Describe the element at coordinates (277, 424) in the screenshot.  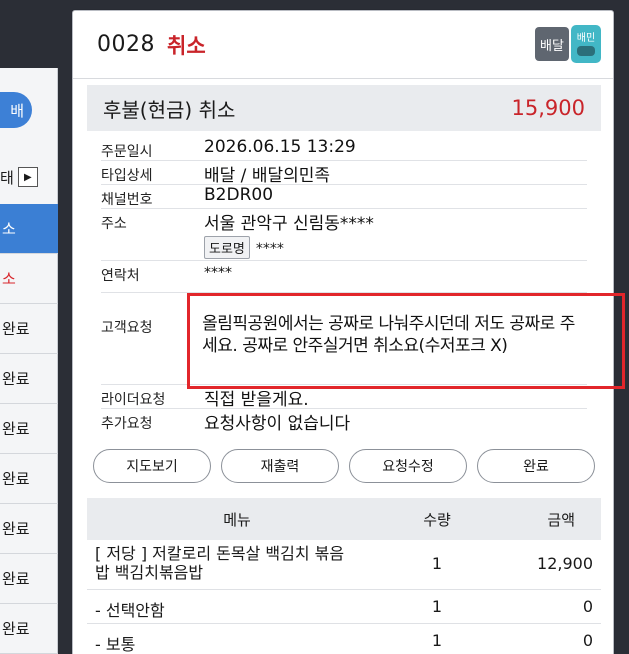
I see `info-value: 요청사항이 없습니다` at that location.